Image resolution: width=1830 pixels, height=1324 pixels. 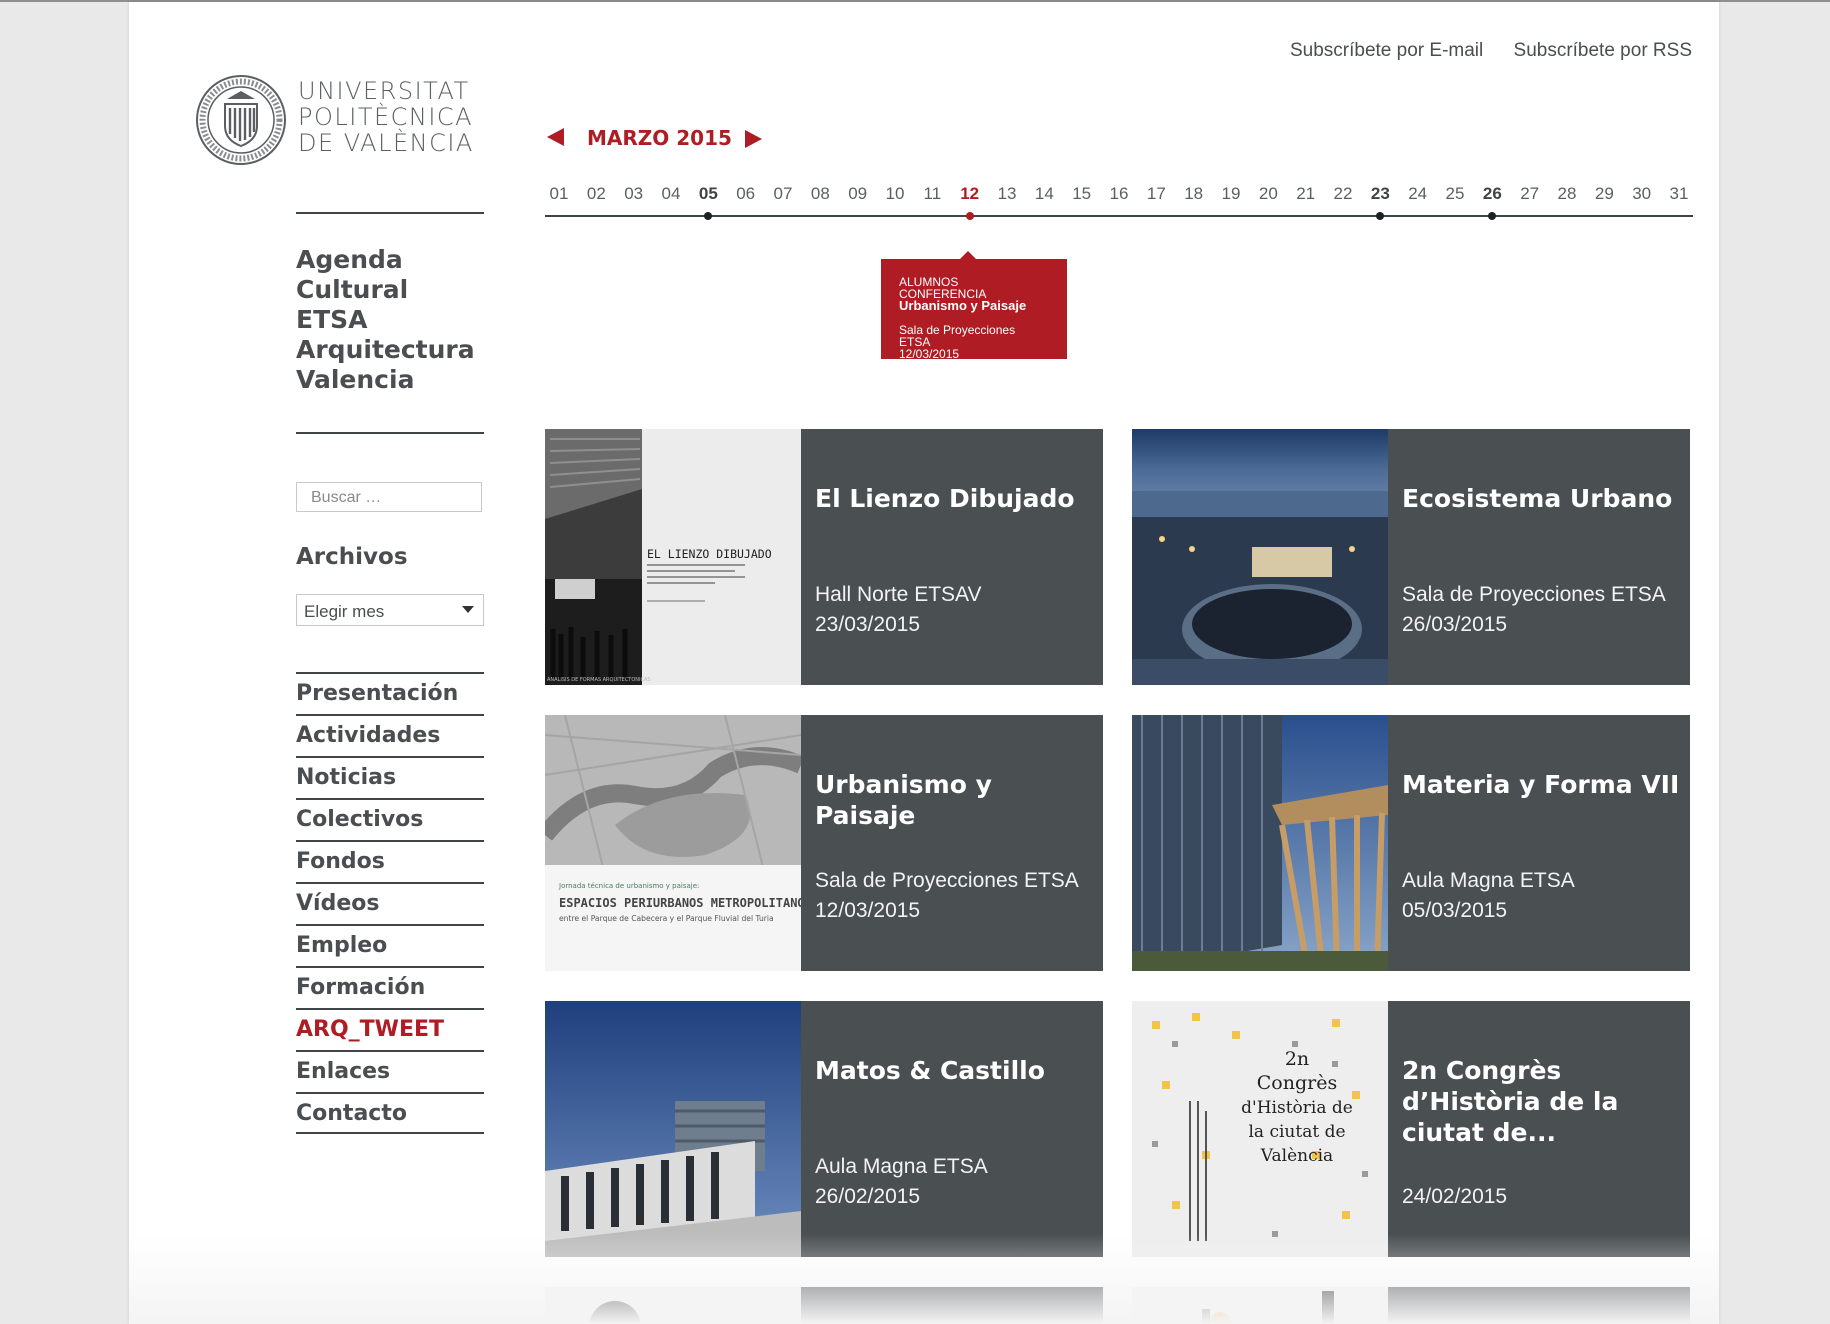 I want to click on agenda-title-line: Cultural, so click(x=352, y=289).